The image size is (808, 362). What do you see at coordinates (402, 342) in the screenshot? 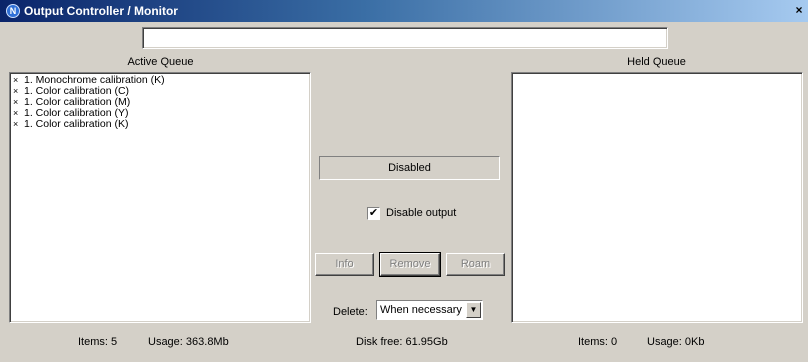
I see `disk-free: Disk free: 61.95Gb` at bounding box center [402, 342].